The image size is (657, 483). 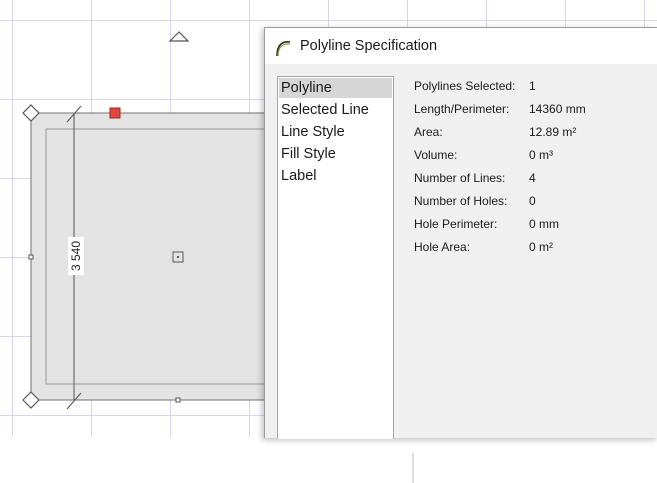 I want to click on prop-row-number-of-lines: Number of Lines: 4, so click(x=529, y=179).